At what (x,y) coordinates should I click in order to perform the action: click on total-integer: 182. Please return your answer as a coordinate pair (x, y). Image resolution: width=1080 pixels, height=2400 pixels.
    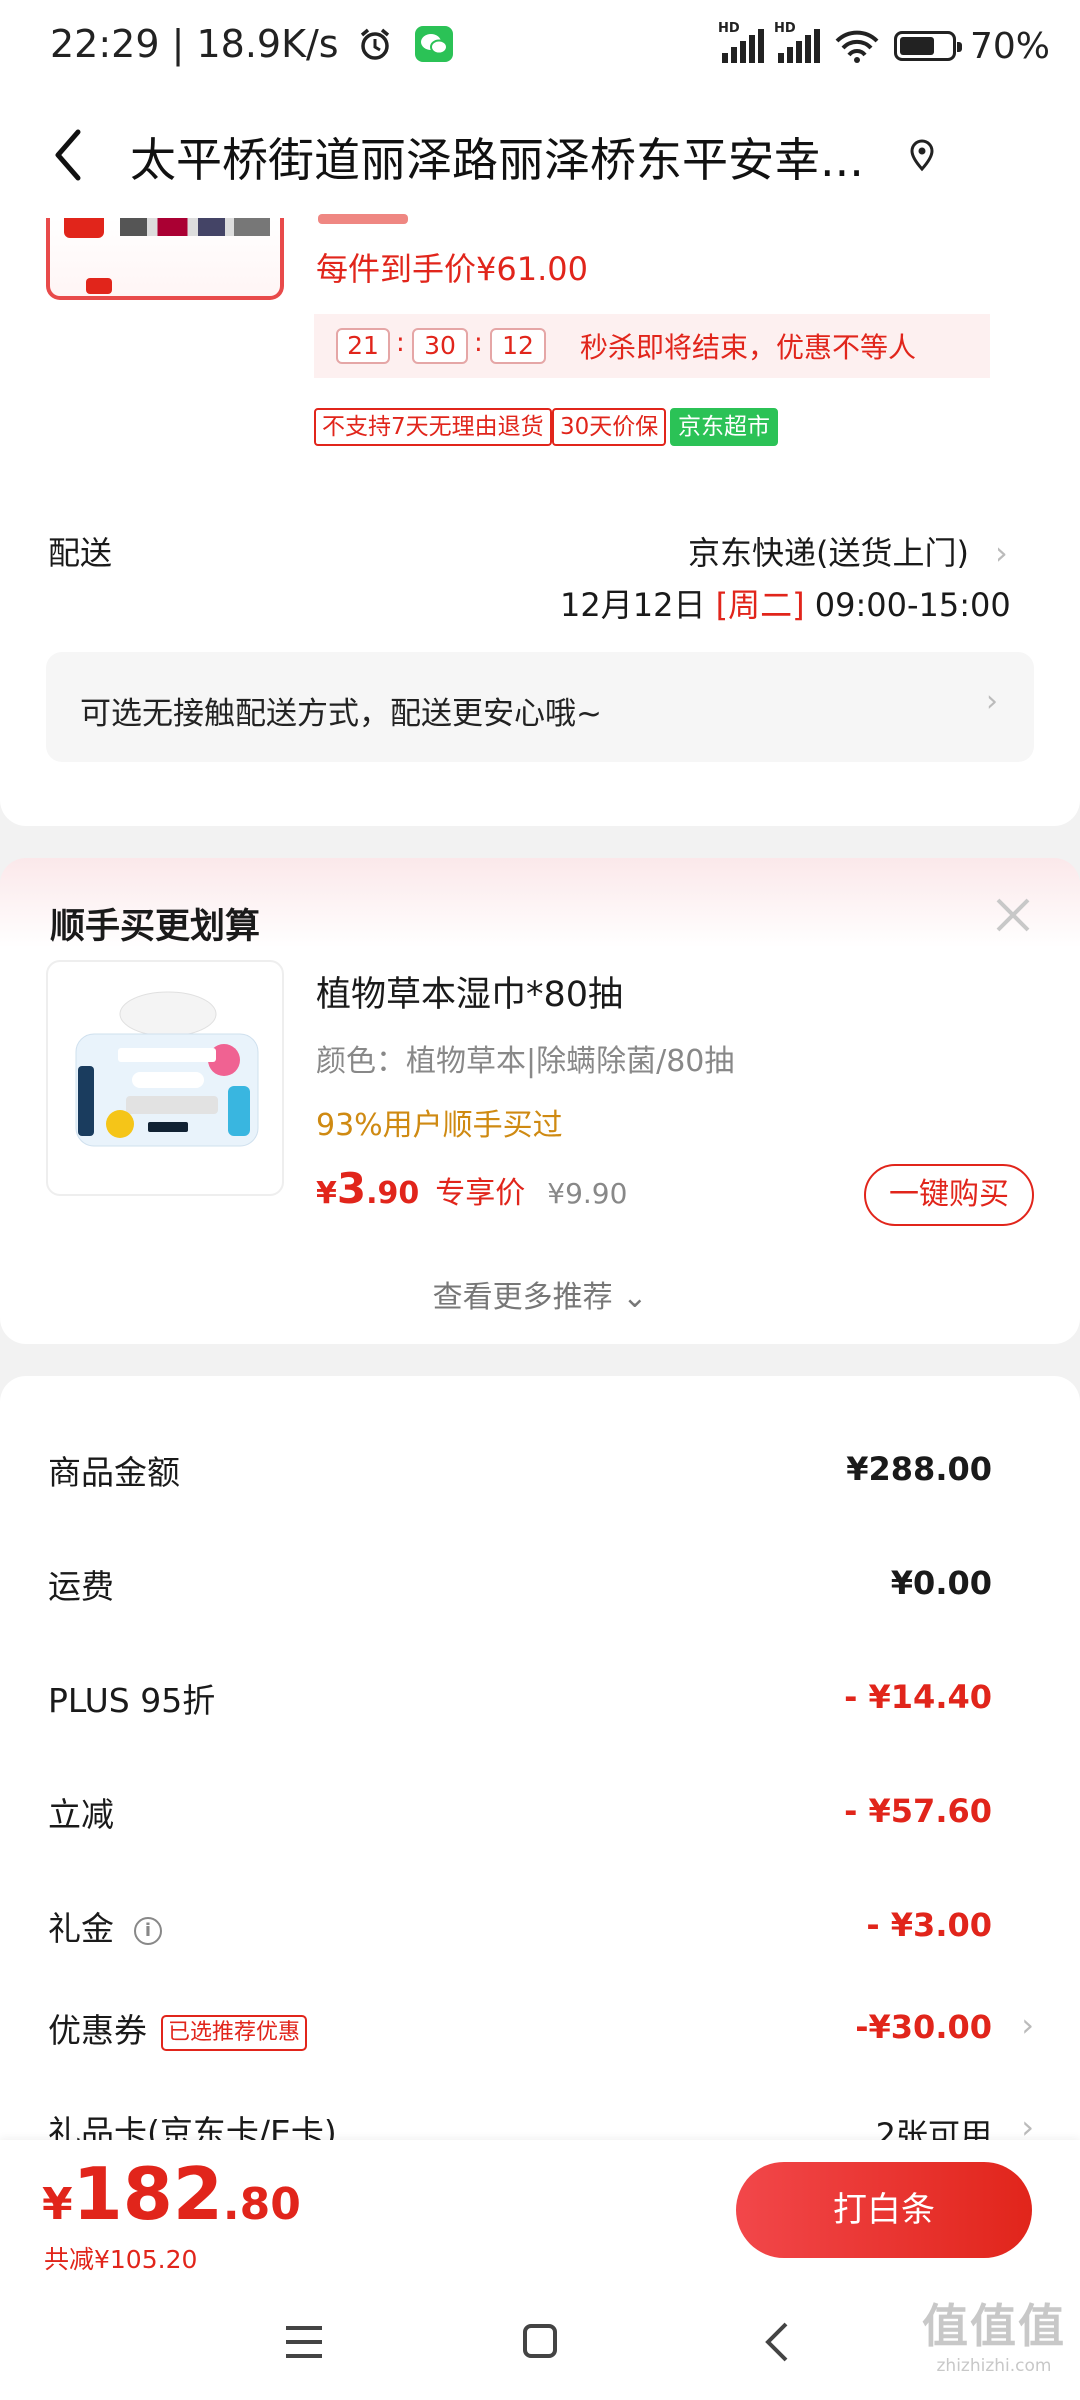
    Looking at the image, I should click on (147, 2194).